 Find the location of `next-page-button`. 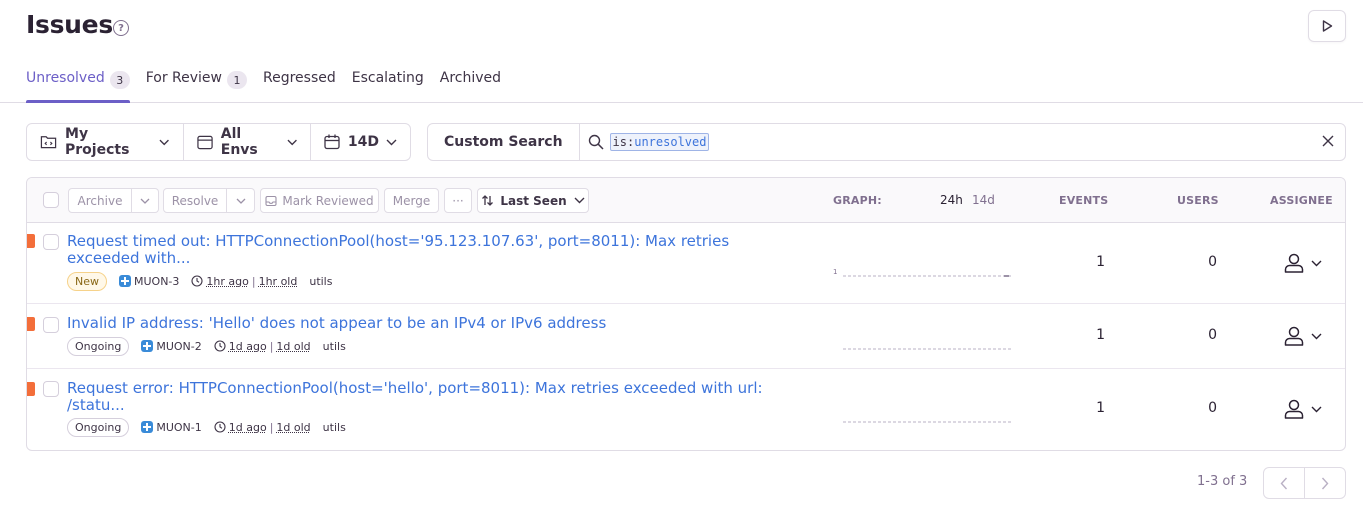

next-page-button is located at coordinates (1325, 483).